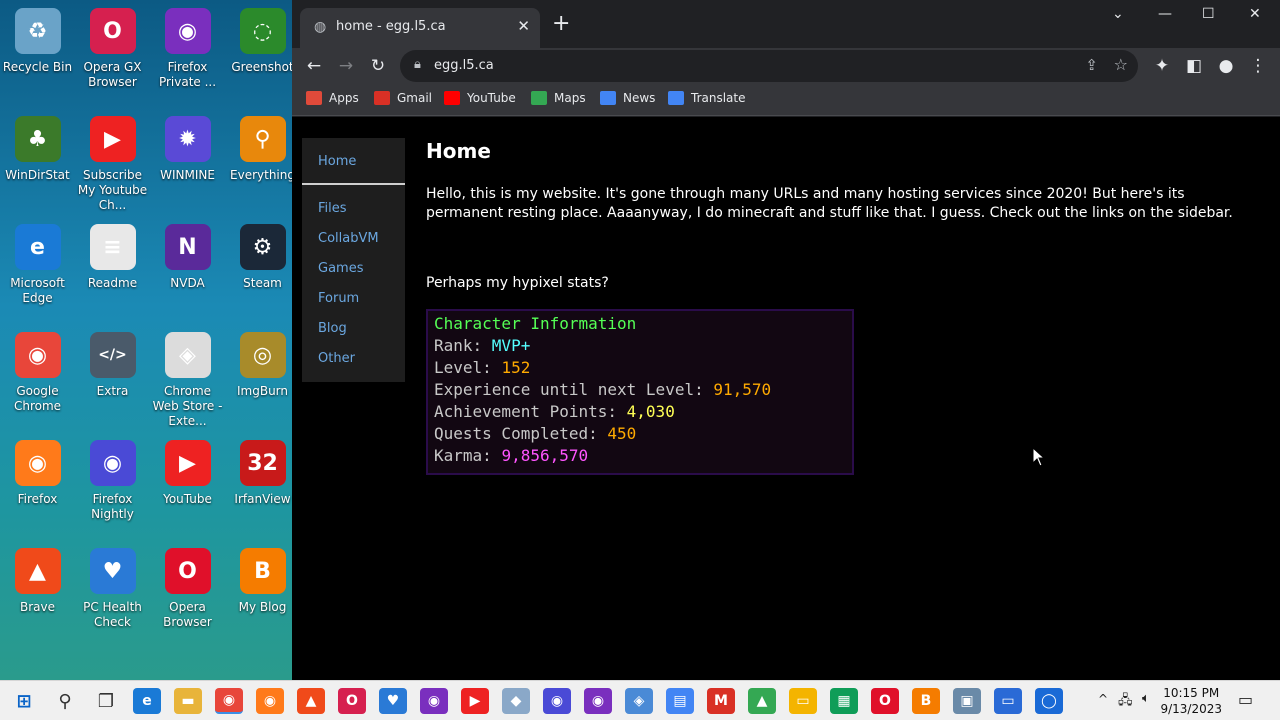  What do you see at coordinates (262, 365) in the screenshot?
I see `desktop-icon: ◎ ImgBurn` at bounding box center [262, 365].